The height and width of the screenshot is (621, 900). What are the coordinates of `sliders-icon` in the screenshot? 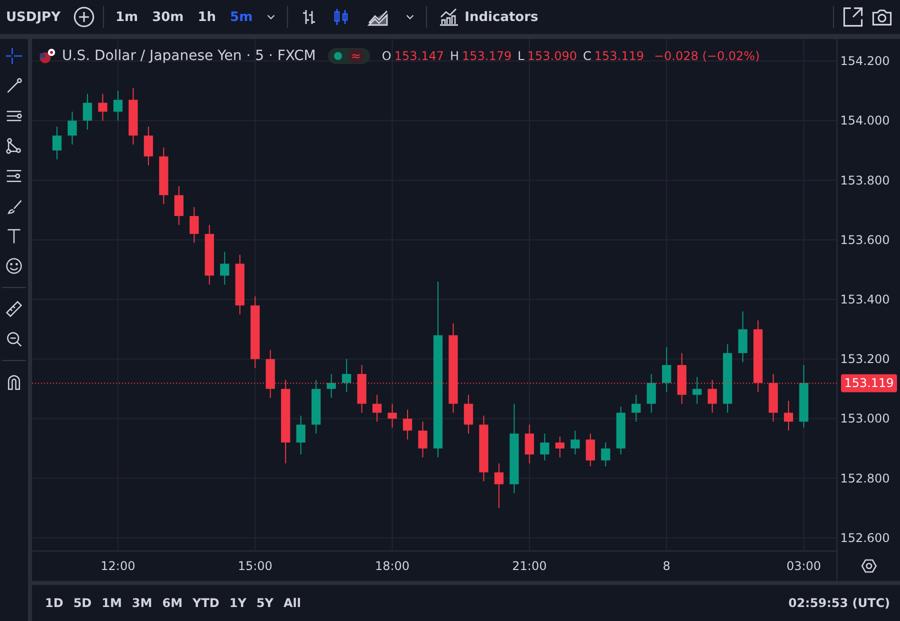 It's located at (14, 176).